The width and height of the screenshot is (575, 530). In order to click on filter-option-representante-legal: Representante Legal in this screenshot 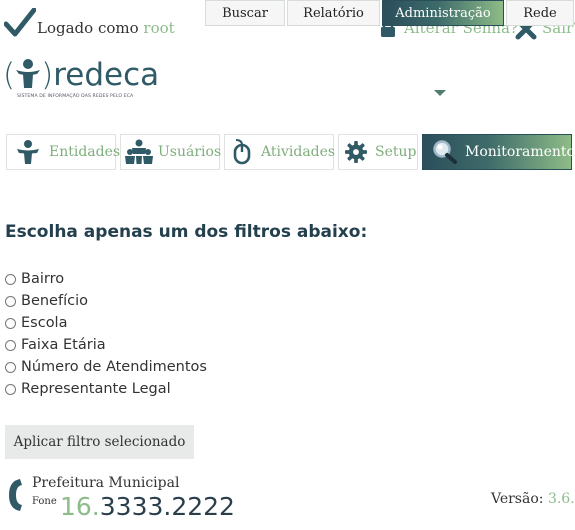, I will do `click(106, 389)`.